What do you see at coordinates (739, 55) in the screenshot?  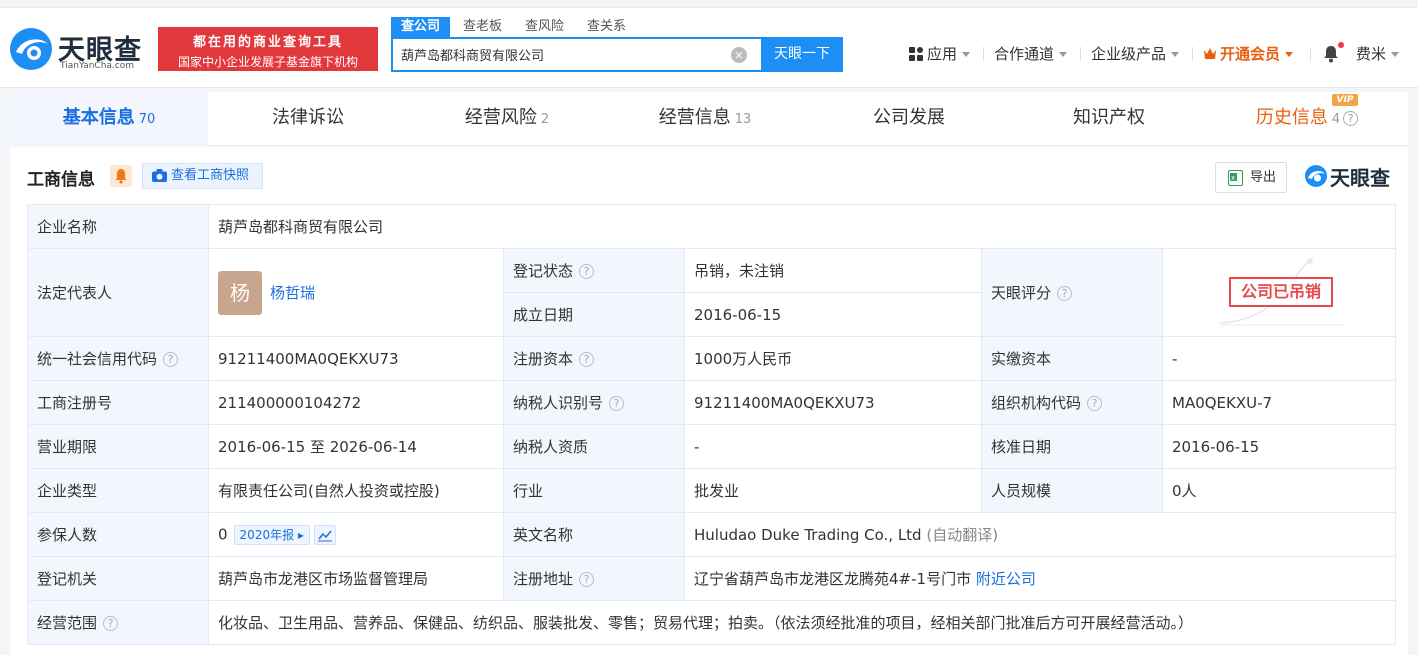 I see `clear-icon: ×` at bounding box center [739, 55].